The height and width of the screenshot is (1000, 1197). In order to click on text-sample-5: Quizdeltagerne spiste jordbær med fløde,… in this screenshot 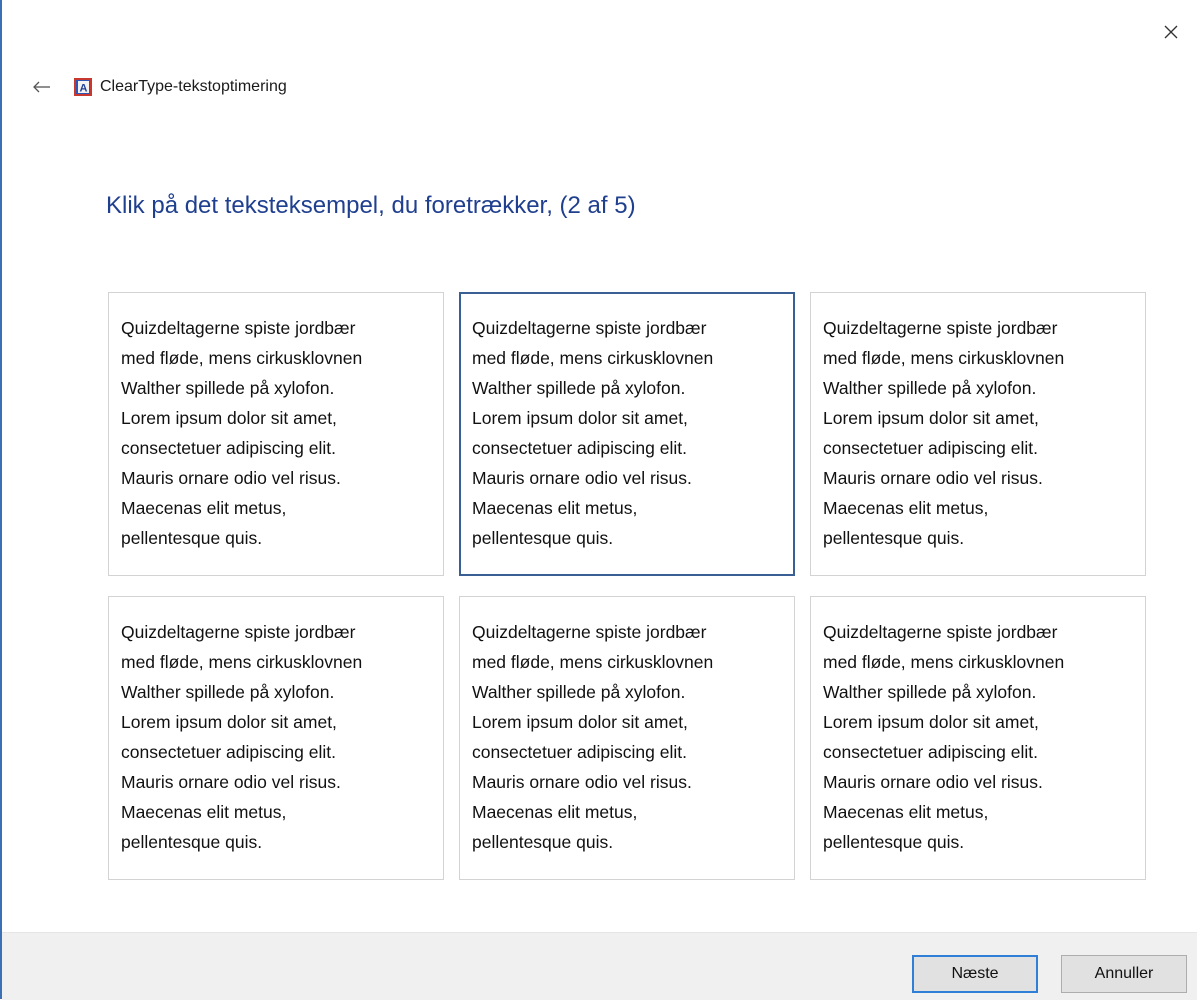, I will do `click(627, 738)`.